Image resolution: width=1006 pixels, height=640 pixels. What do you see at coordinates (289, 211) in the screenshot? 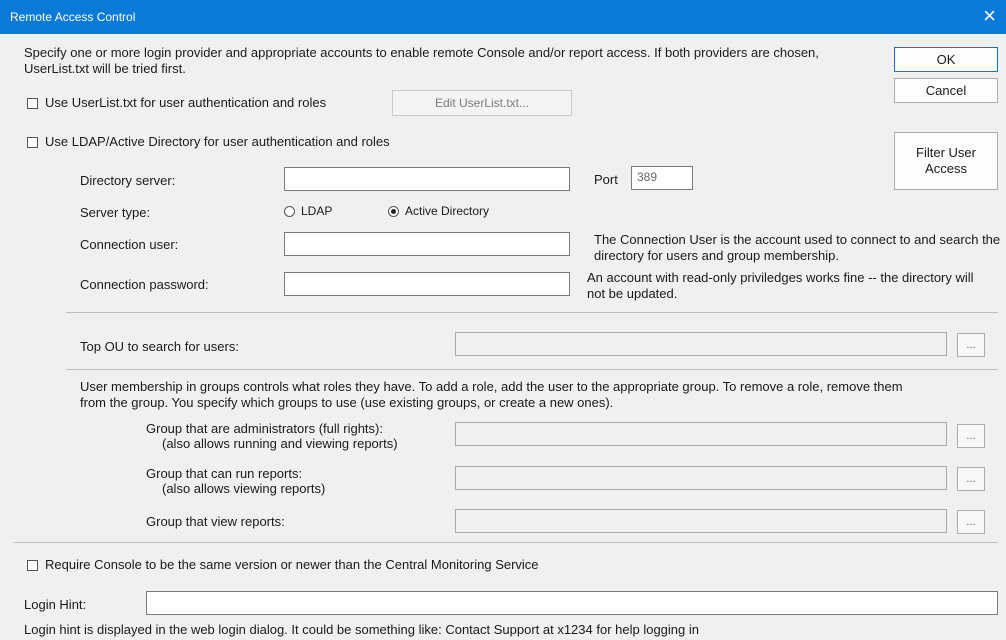
I see `ldap-radio` at bounding box center [289, 211].